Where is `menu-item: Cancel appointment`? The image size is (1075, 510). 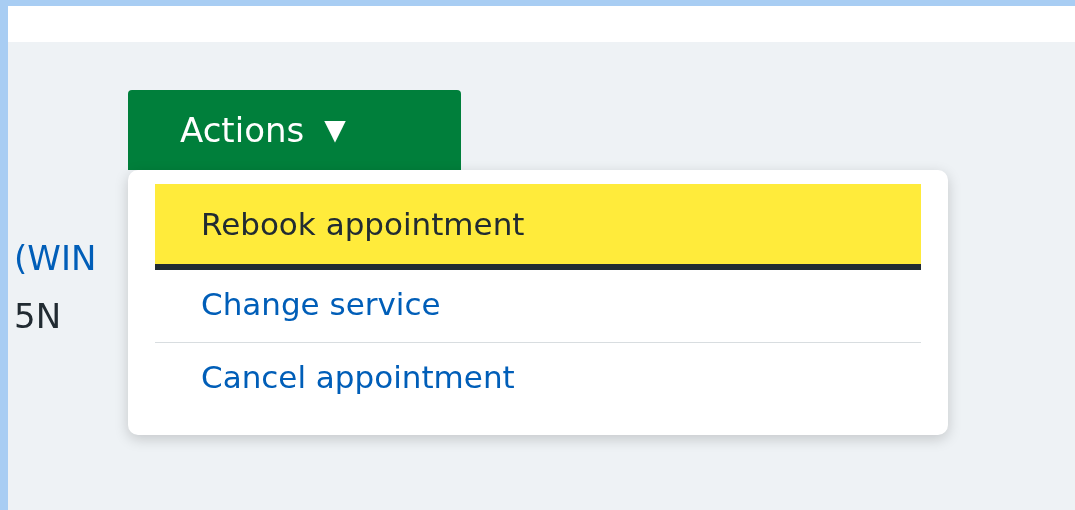 menu-item: Cancel appointment is located at coordinates (538, 379).